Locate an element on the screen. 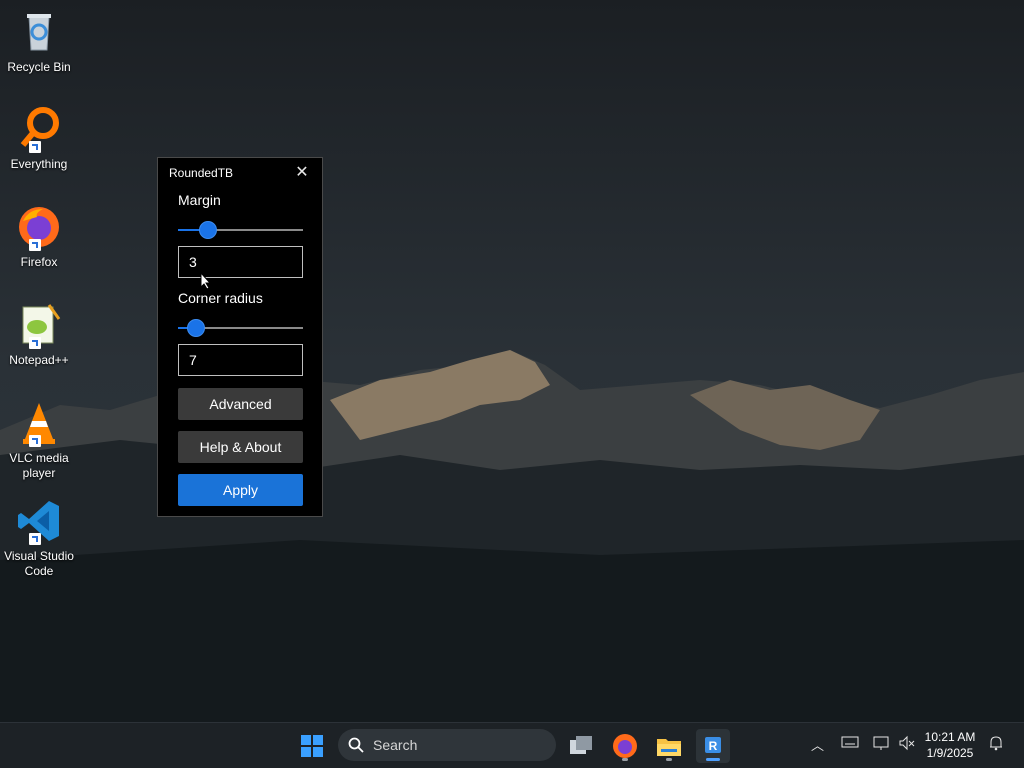  task-view-button is located at coordinates (581, 746).